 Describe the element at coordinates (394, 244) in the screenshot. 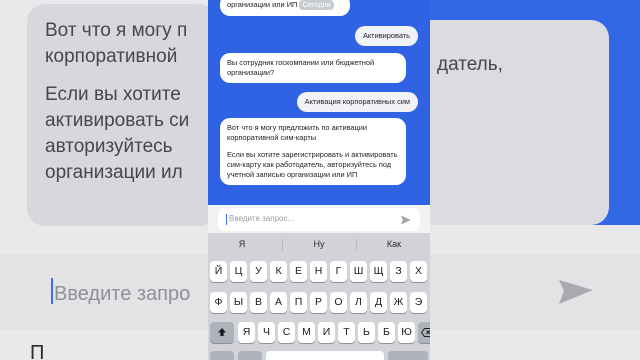

I see `suggestion-item: Как` at that location.